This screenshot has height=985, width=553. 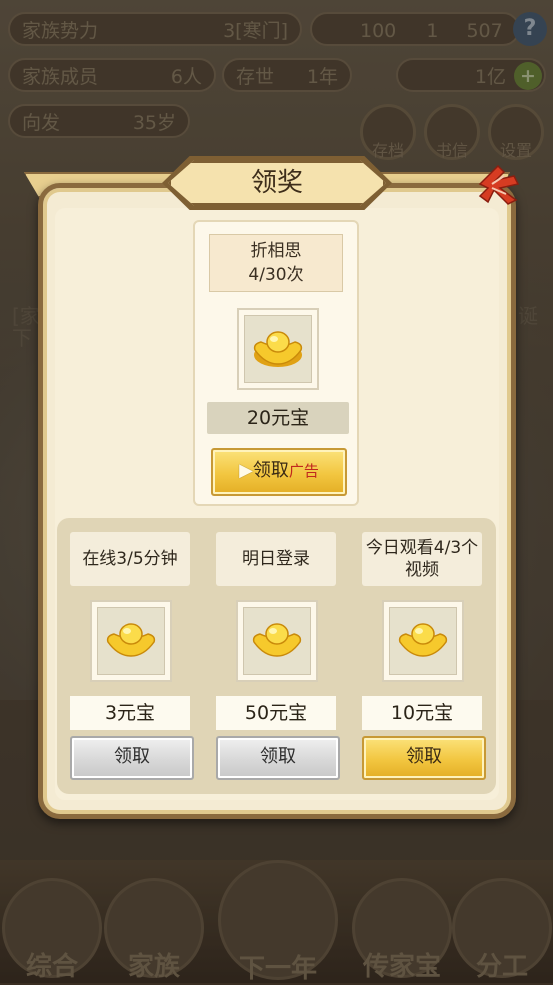 I want to click on task-label: 今日观看4/3个视频, so click(x=422, y=559).